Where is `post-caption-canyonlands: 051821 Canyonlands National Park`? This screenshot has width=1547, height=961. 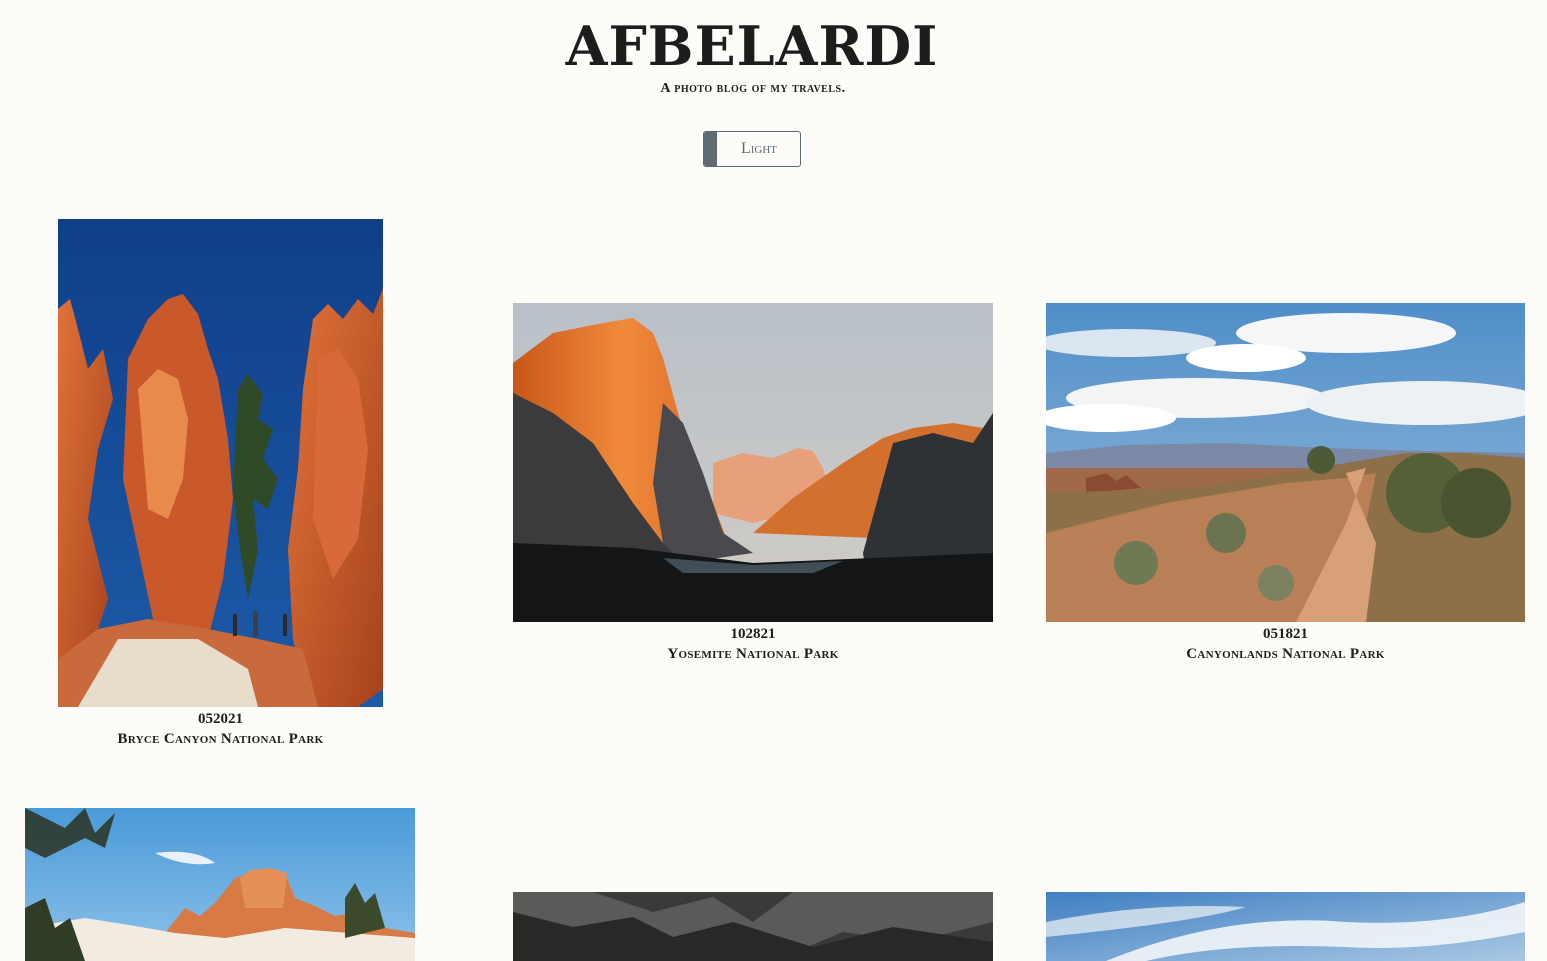 post-caption-canyonlands: 051821 Canyonlands National Park is located at coordinates (1285, 644).